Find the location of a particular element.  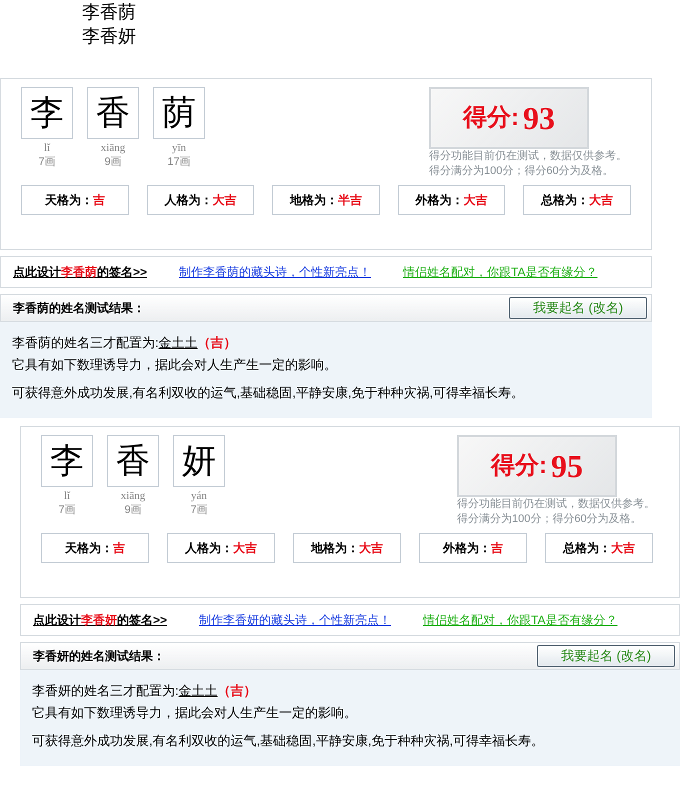

grid-verdict: 地格为：大吉 is located at coordinates (347, 548).